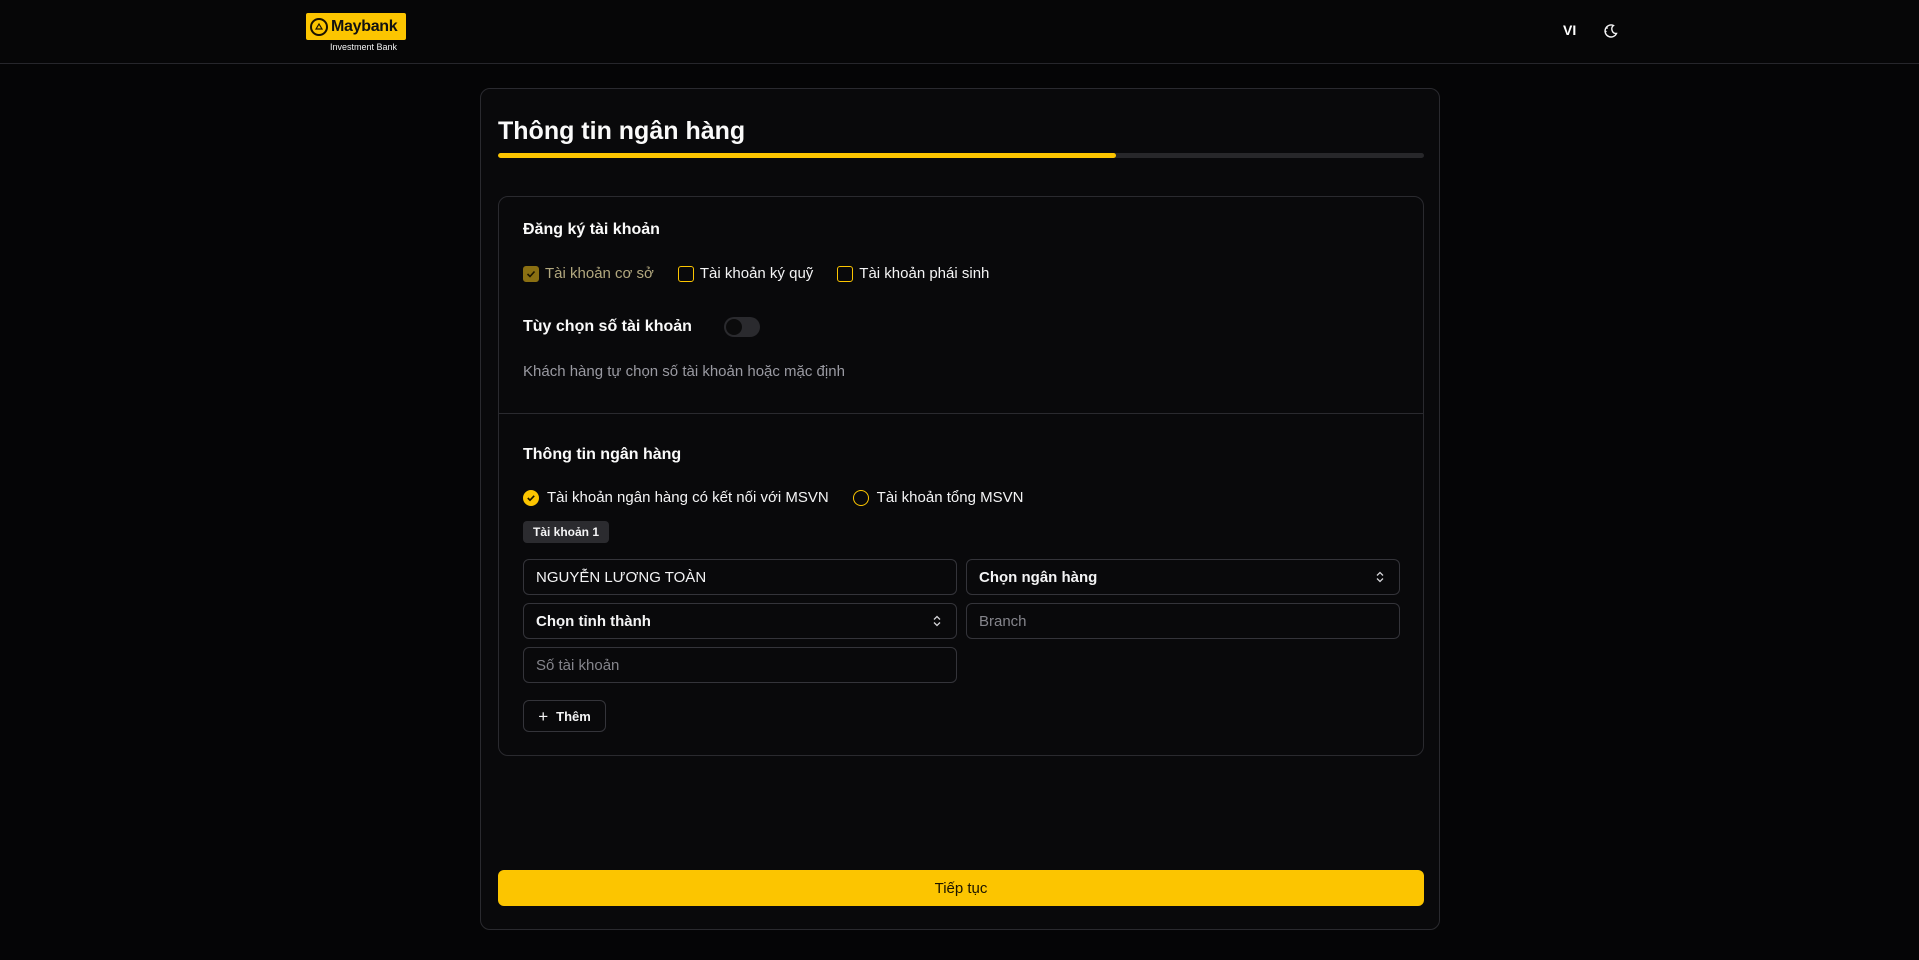 This screenshot has height=960, width=1919. I want to click on checkbox-label: Tài khoản cơ sở, so click(599, 273).